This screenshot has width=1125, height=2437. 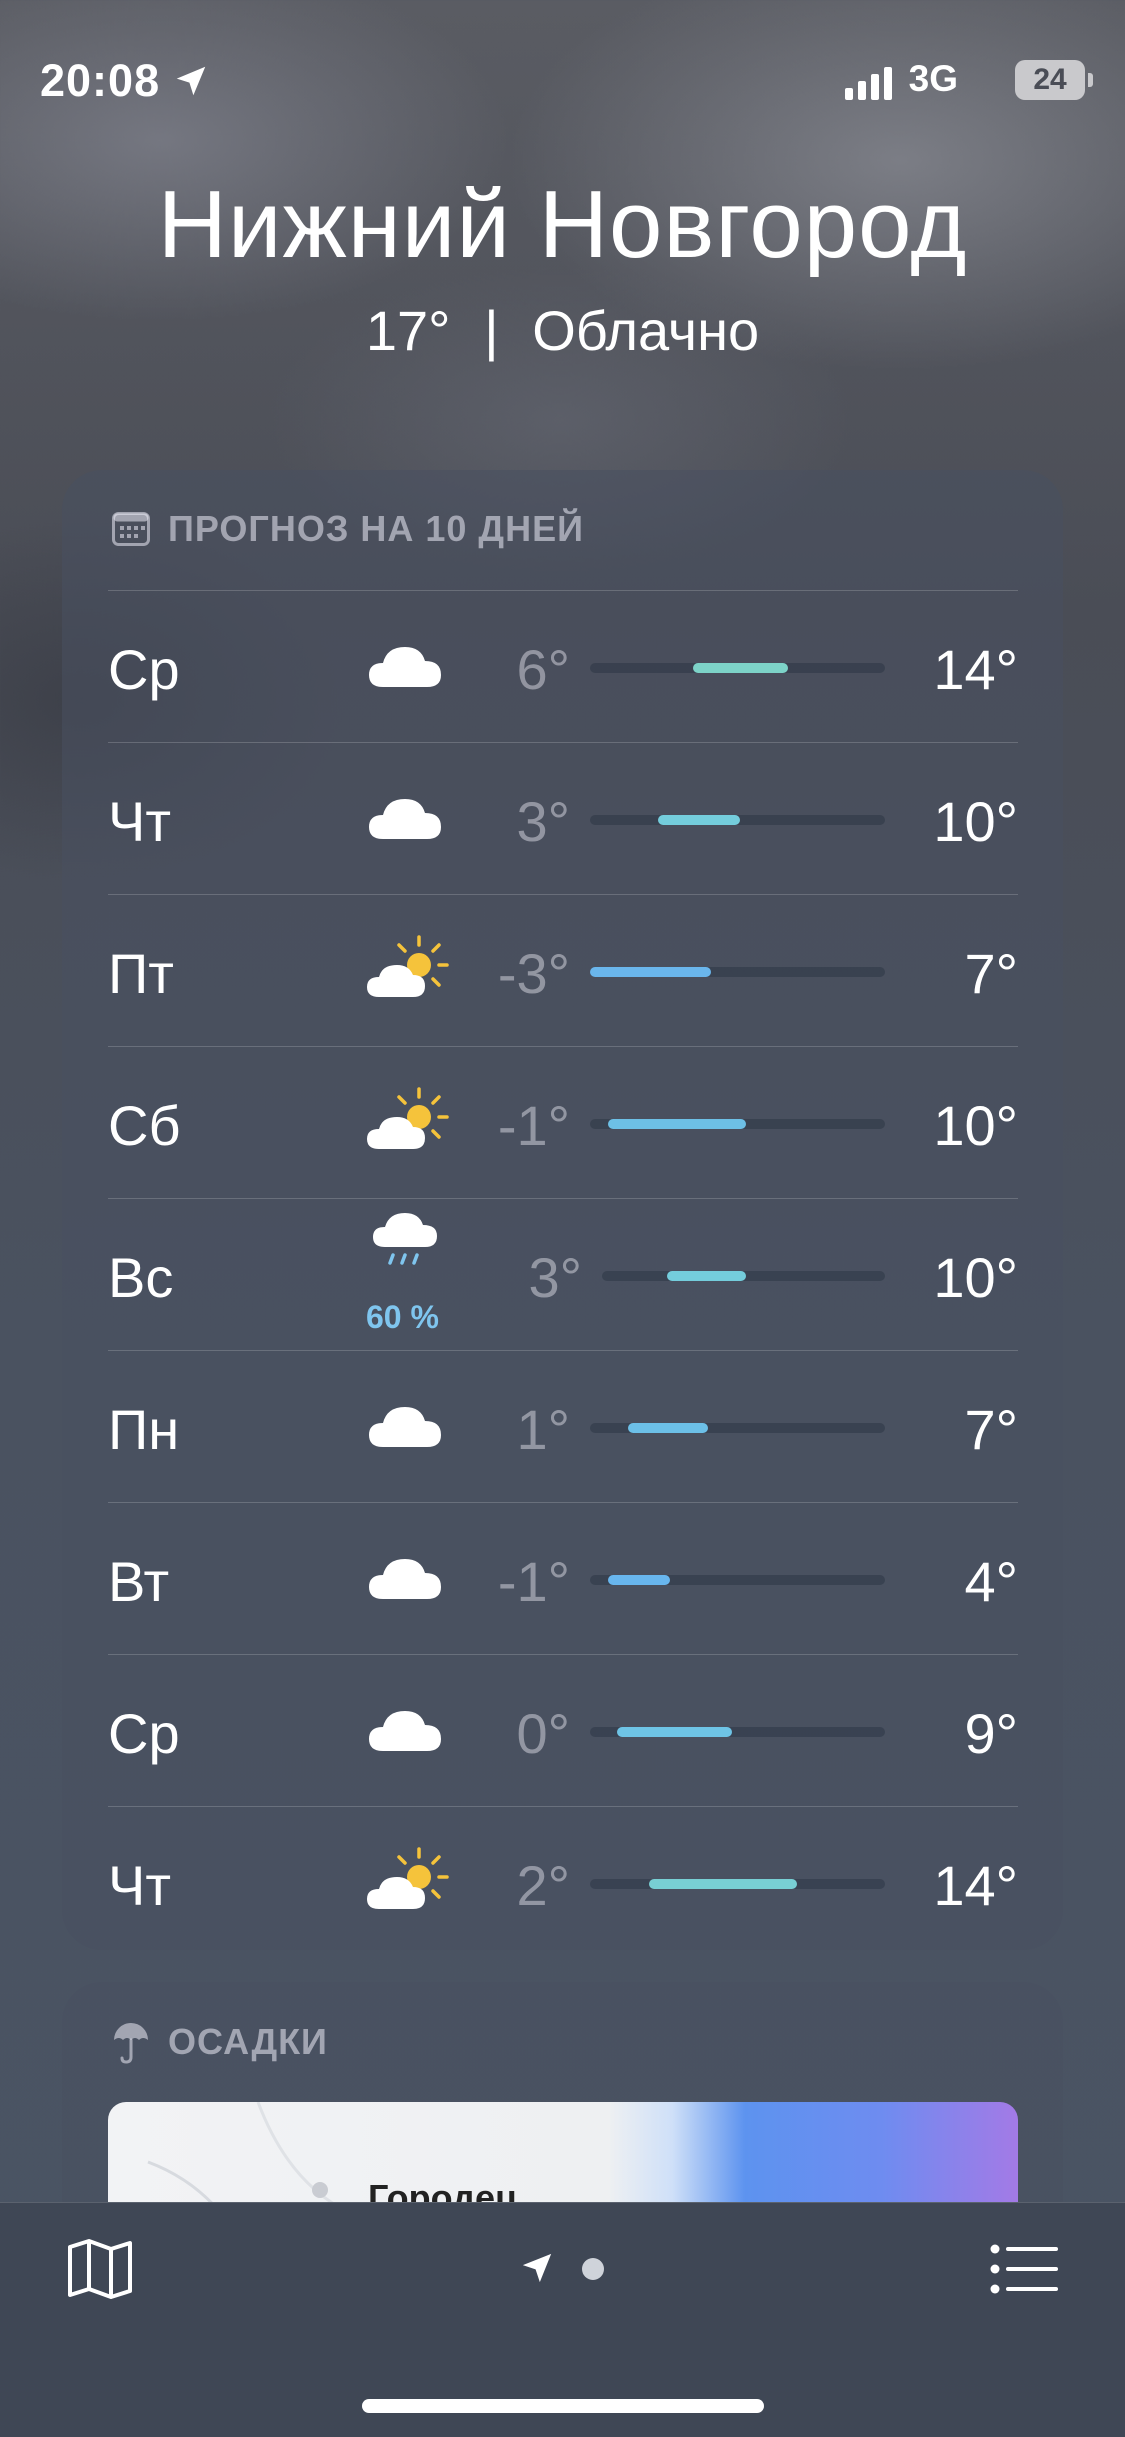 I want to click on status-bar: 20:08 3G 24, so click(x=562, y=75).